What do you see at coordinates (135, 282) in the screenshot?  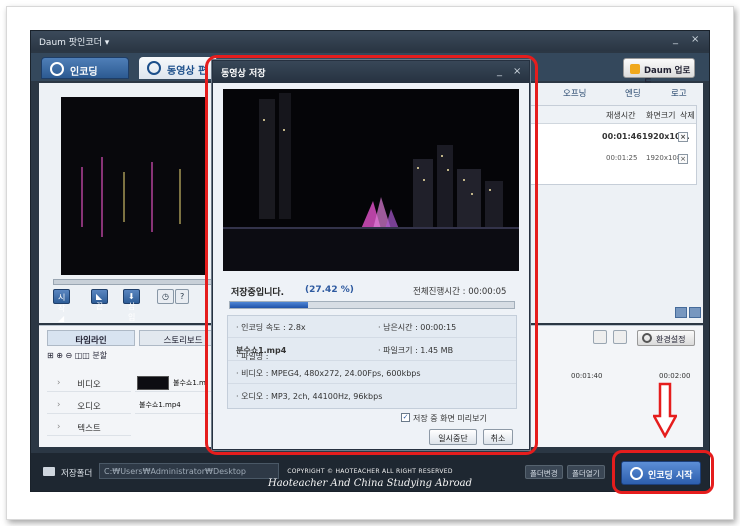 I see `seek-bar` at bounding box center [135, 282].